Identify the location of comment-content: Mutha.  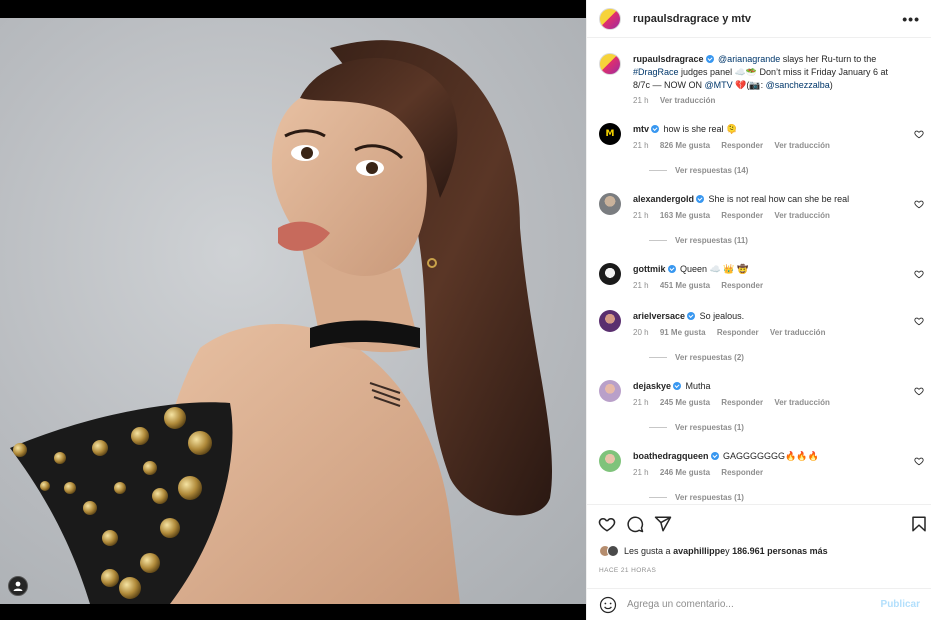
(698, 386).